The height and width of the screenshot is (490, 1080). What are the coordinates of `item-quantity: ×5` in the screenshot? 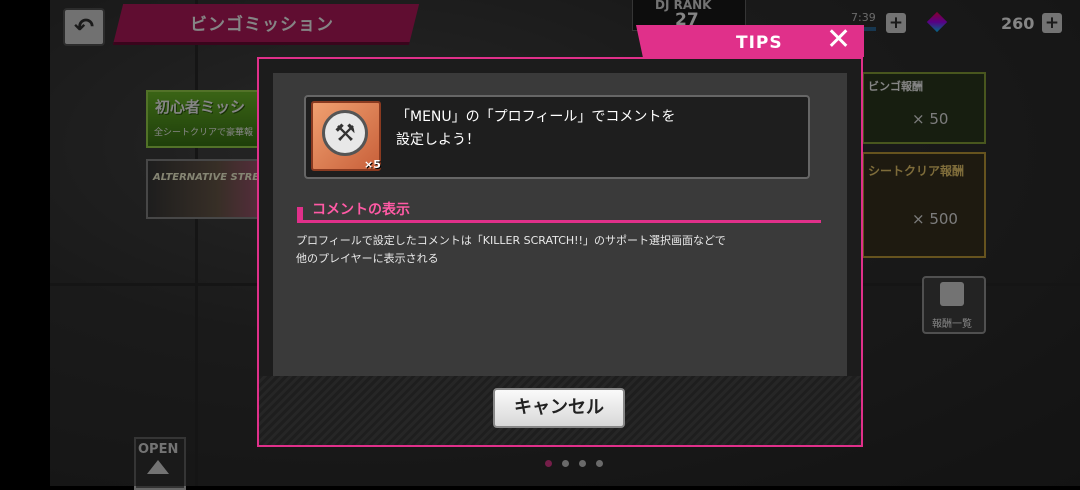 It's located at (372, 164).